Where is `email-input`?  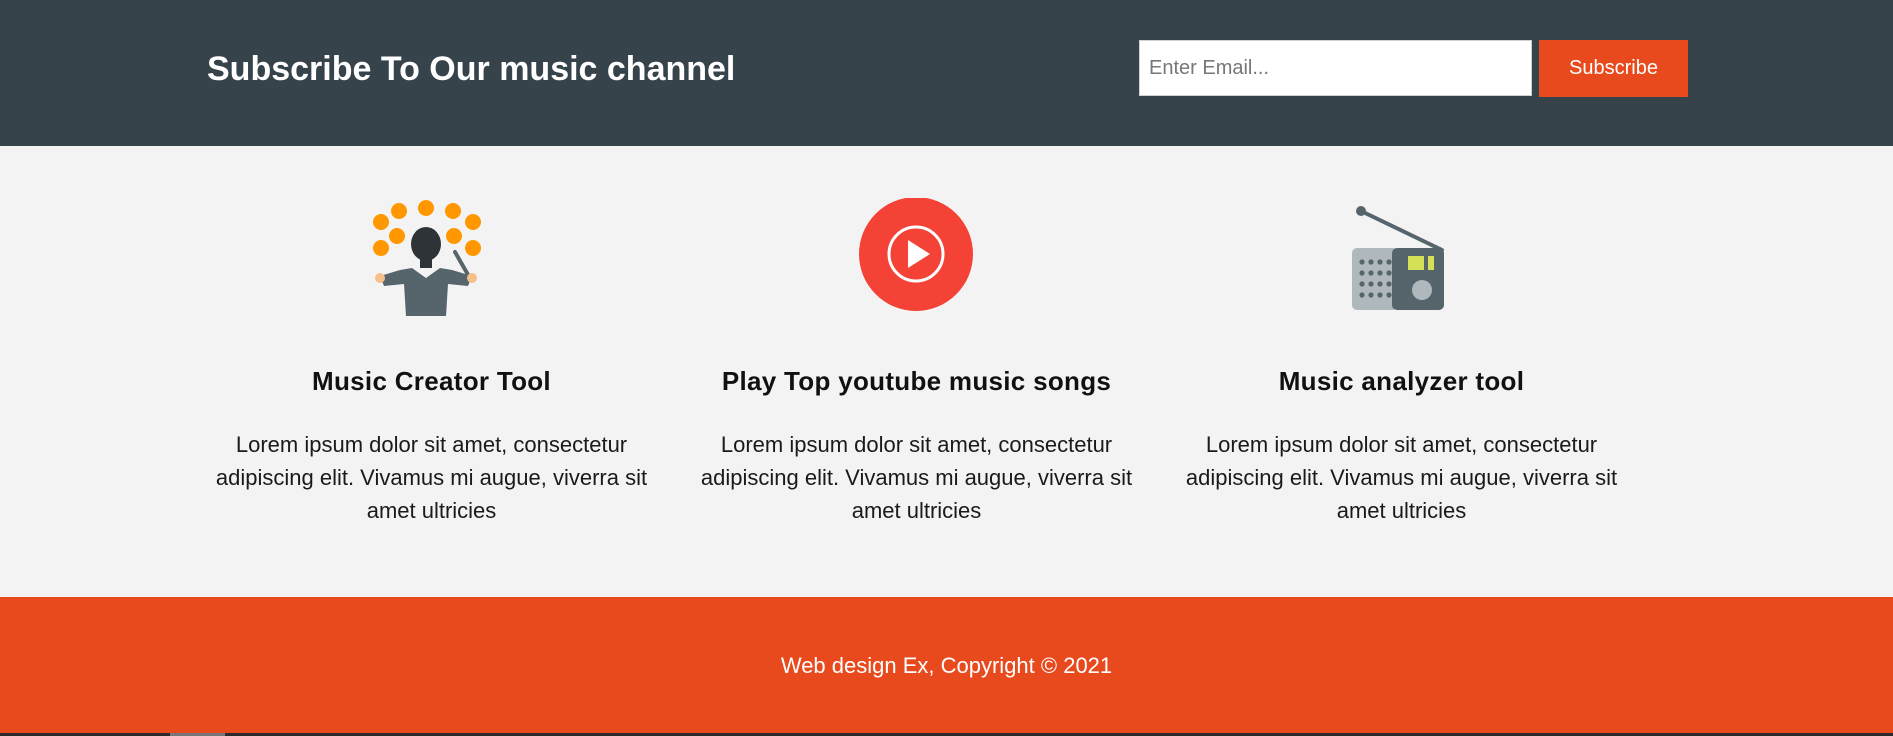 email-input is located at coordinates (1335, 68).